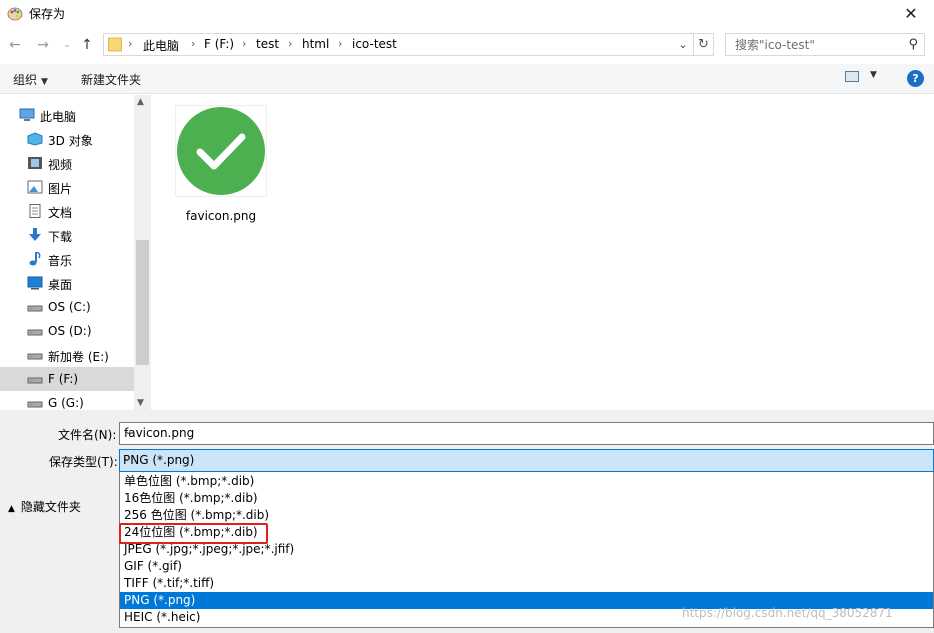  Describe the element at coordinates (70, 331) in the screenshot. I see `nav-label: OS (D:)` at that location.